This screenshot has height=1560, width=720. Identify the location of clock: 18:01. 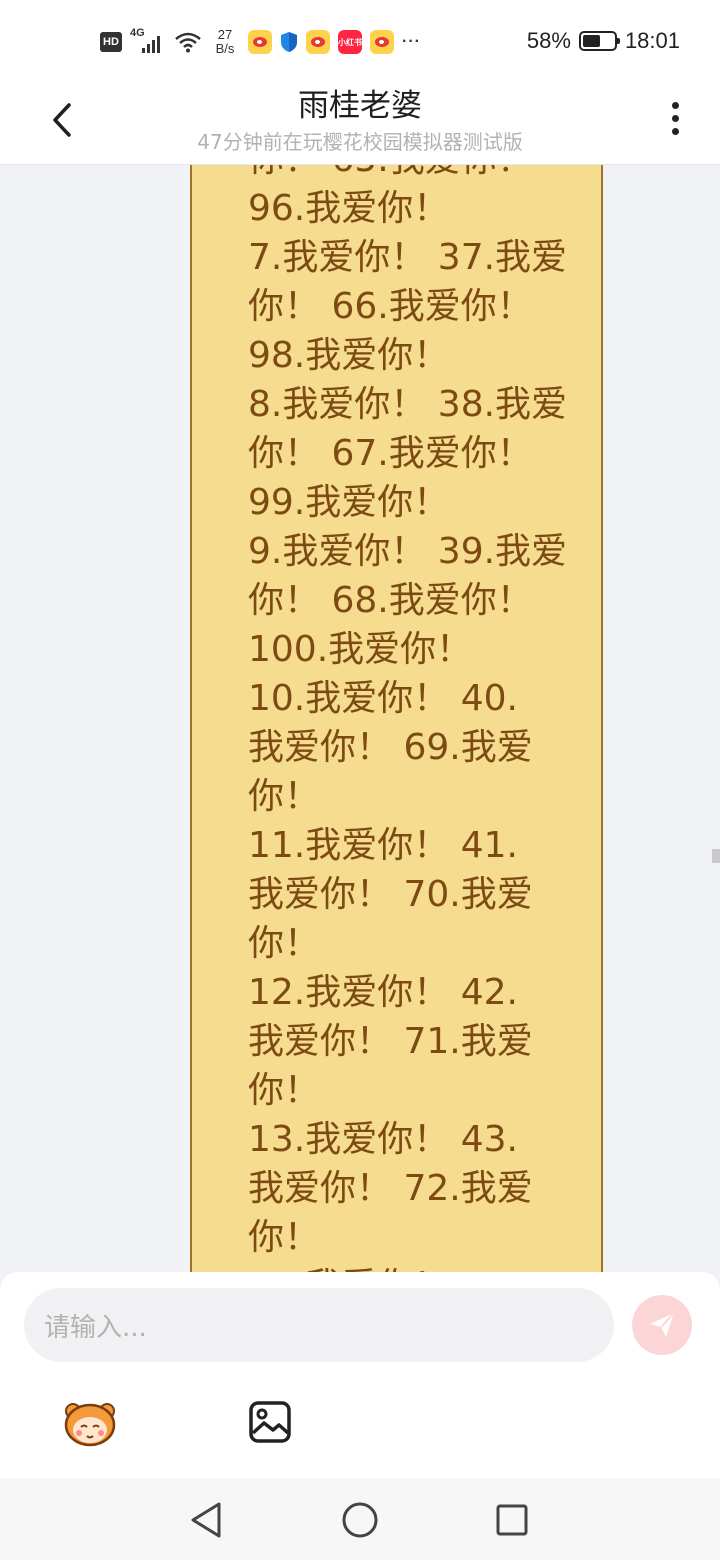
(652, 40).